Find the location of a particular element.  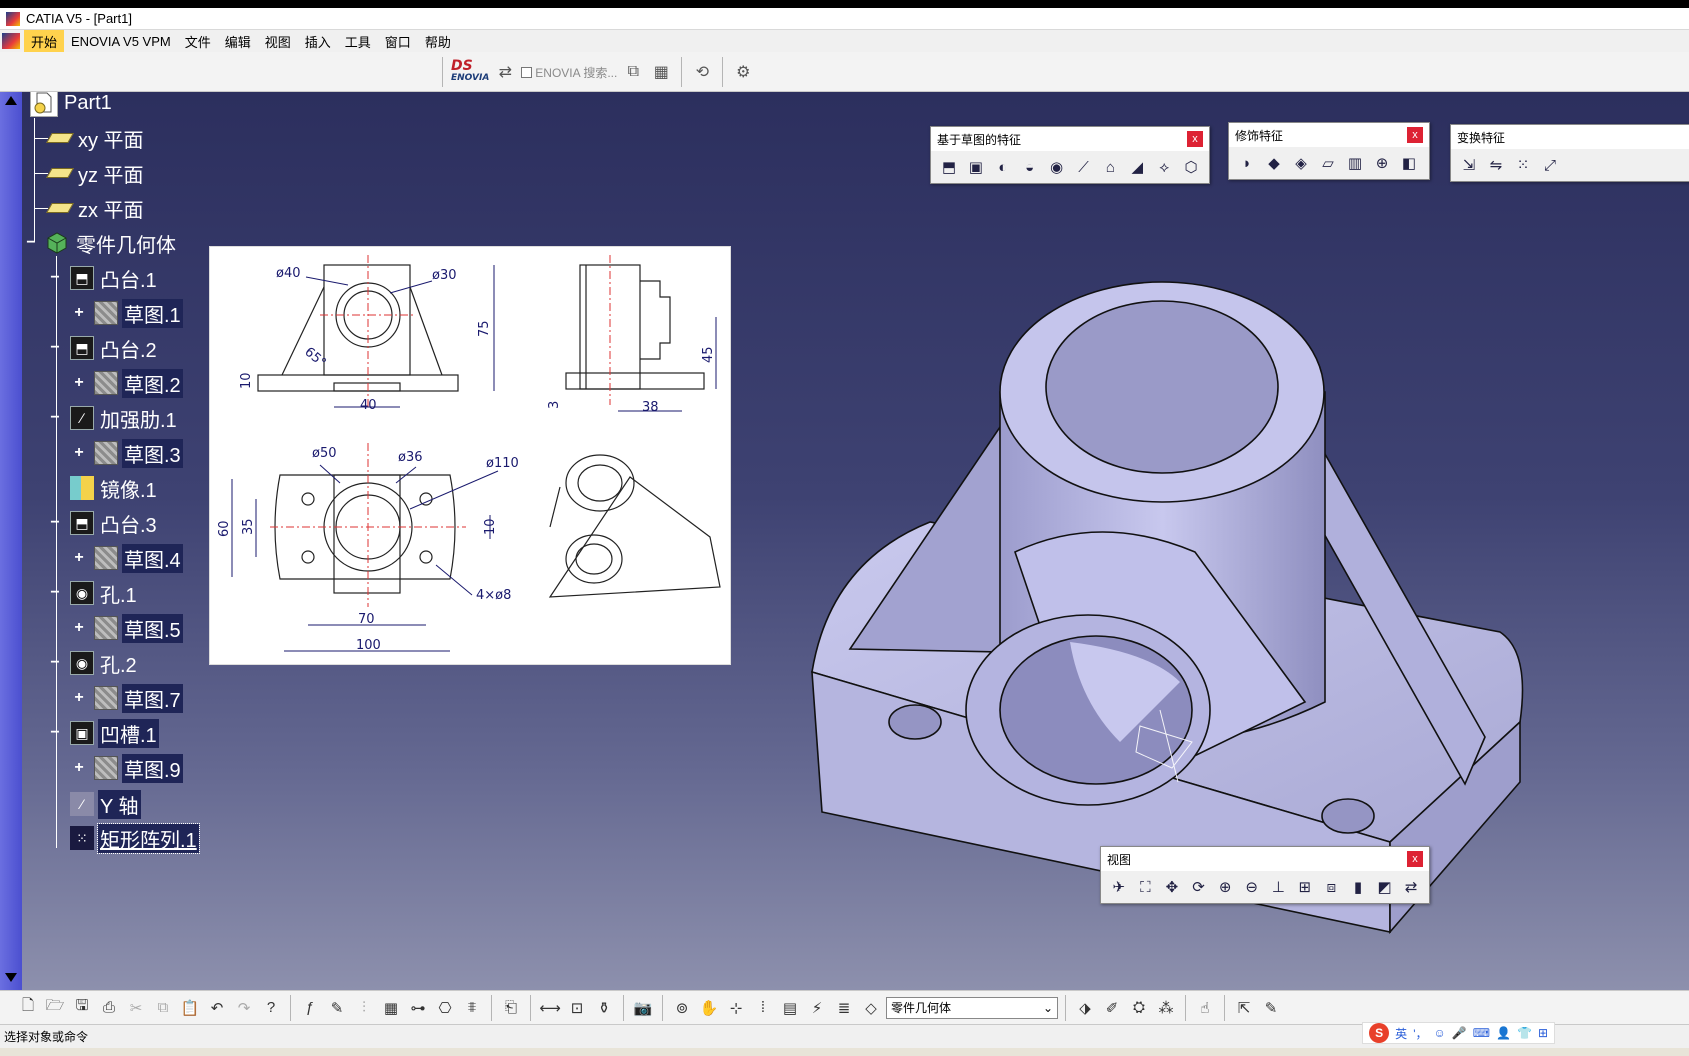

menu-tools: 工具 is located at coordinates (358, 41).